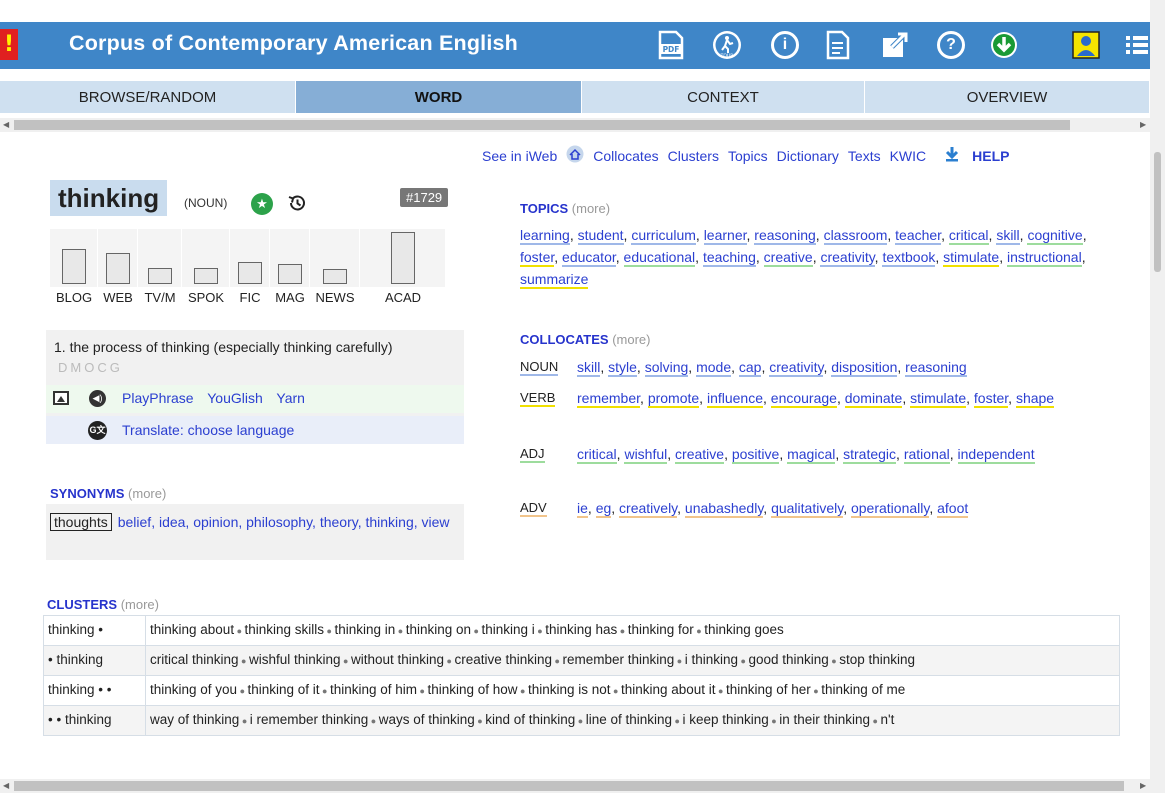 The image size is (1165, 793). What do you see at coordinates (631, 339) in the screenshot?
I see `collocates-more-link: (more)` at bounding box center [631, 339].